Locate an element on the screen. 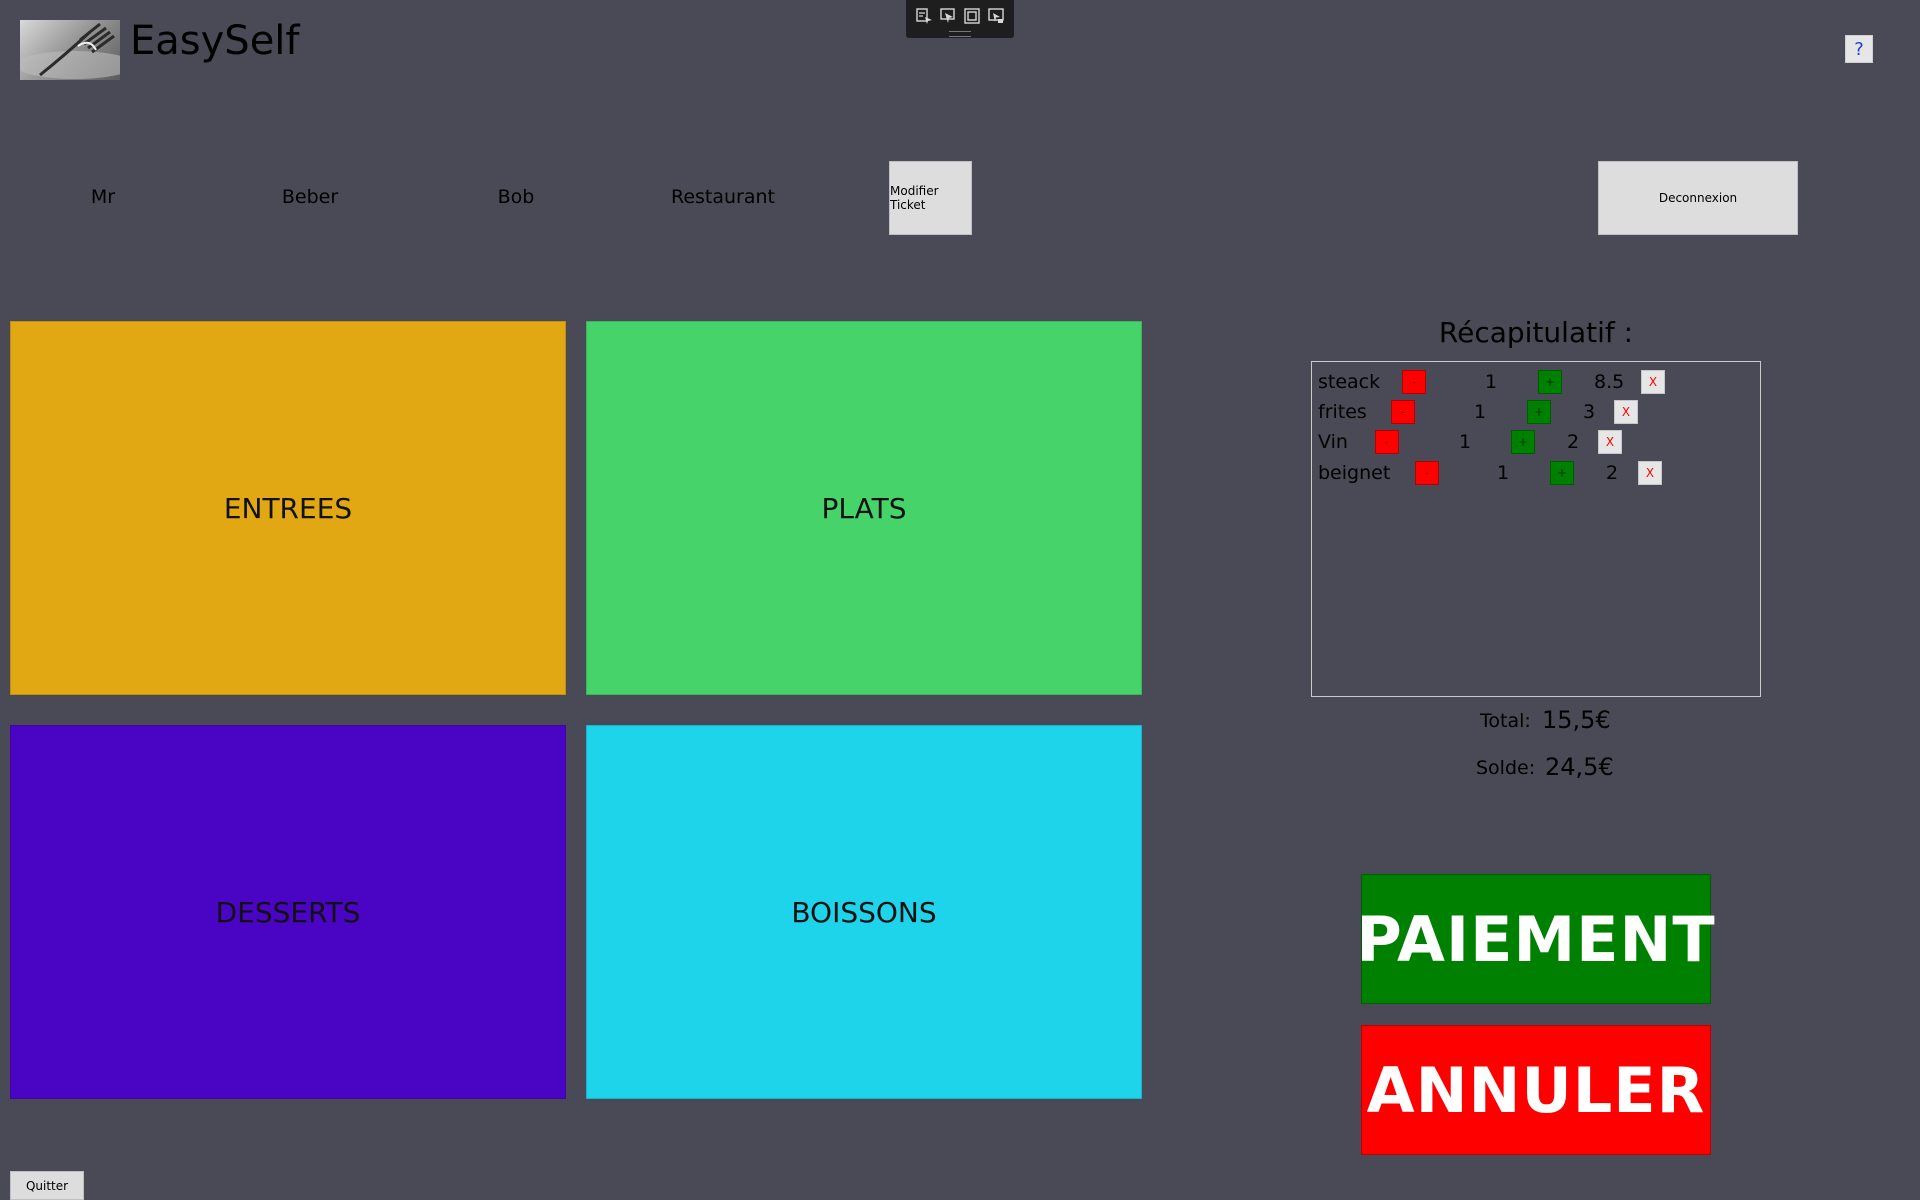 The image size is (1920, 1200). app-title: EasySelf is located at coordinates (215, 41).